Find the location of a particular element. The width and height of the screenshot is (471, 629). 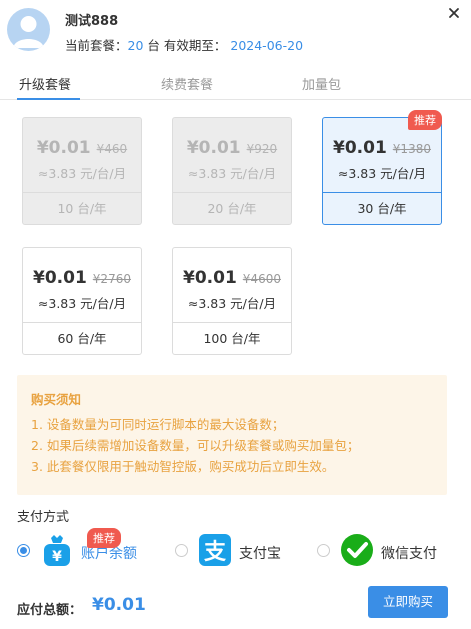

alipay-label: 支付宝 is located at coordinates (260, 554).